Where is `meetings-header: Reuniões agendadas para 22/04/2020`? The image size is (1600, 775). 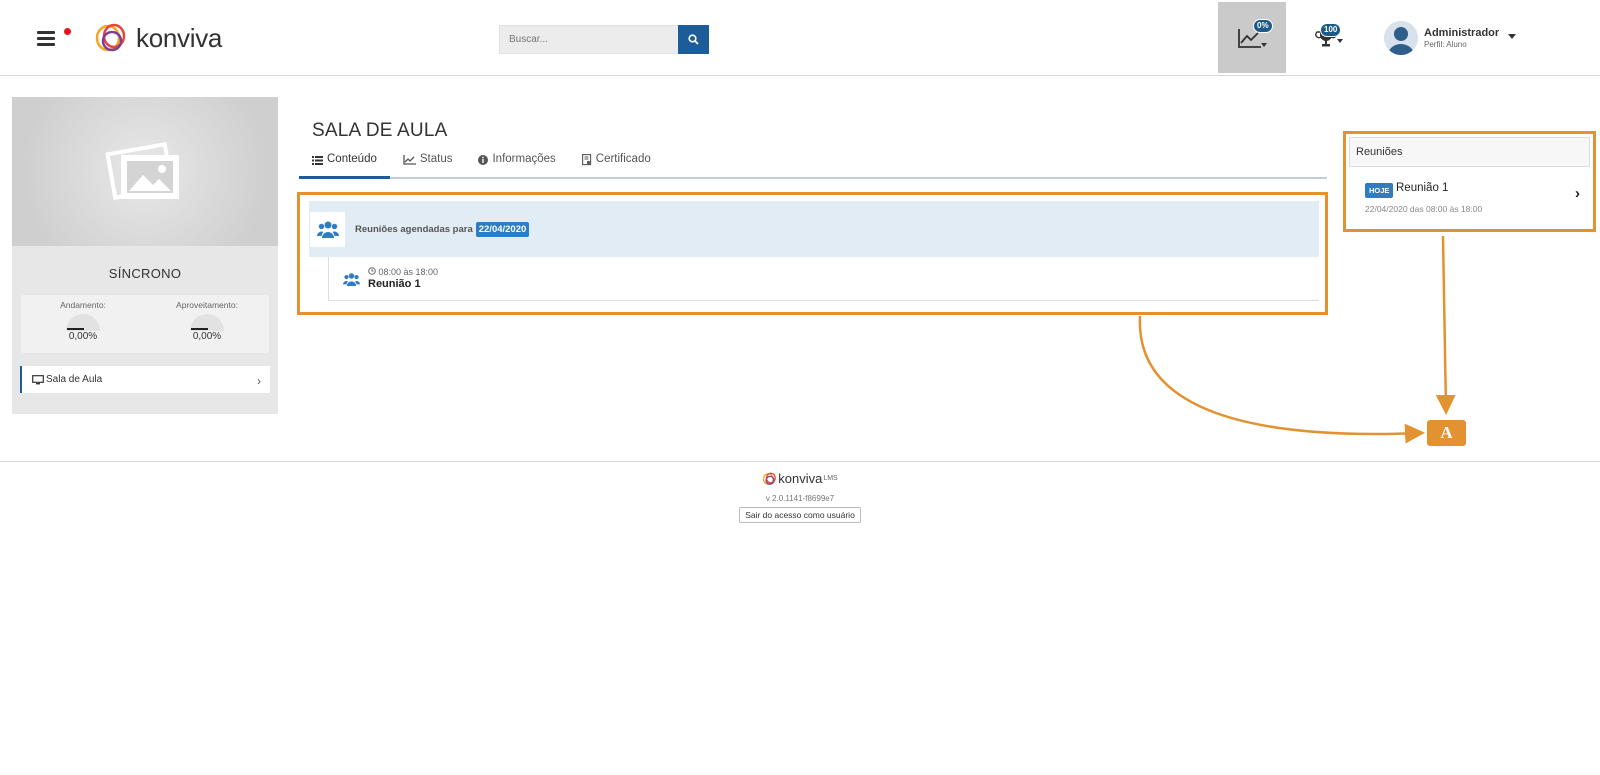 meetings-header: Reuniões agendadas para 22/04/2020 is located at coordinates (814, 229).